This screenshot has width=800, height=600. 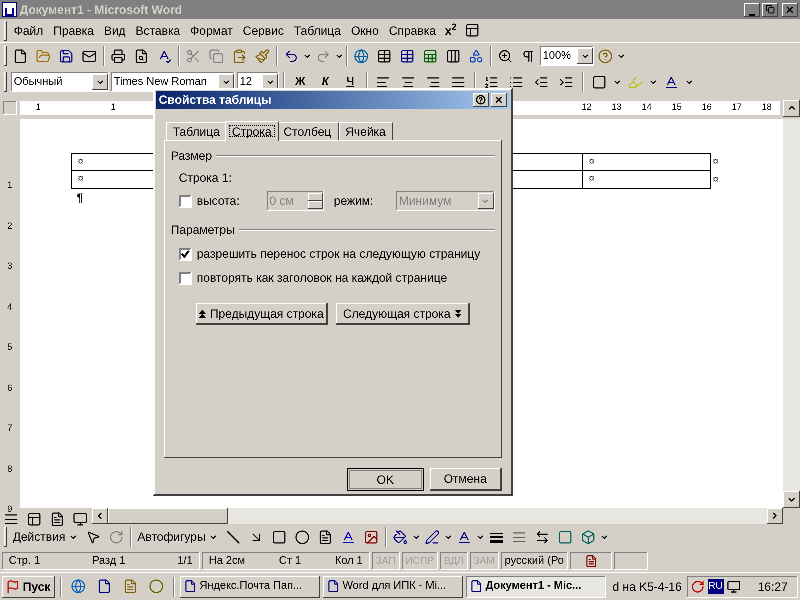 I want to click on menu-item: Вид, so click(x=115, y=30).